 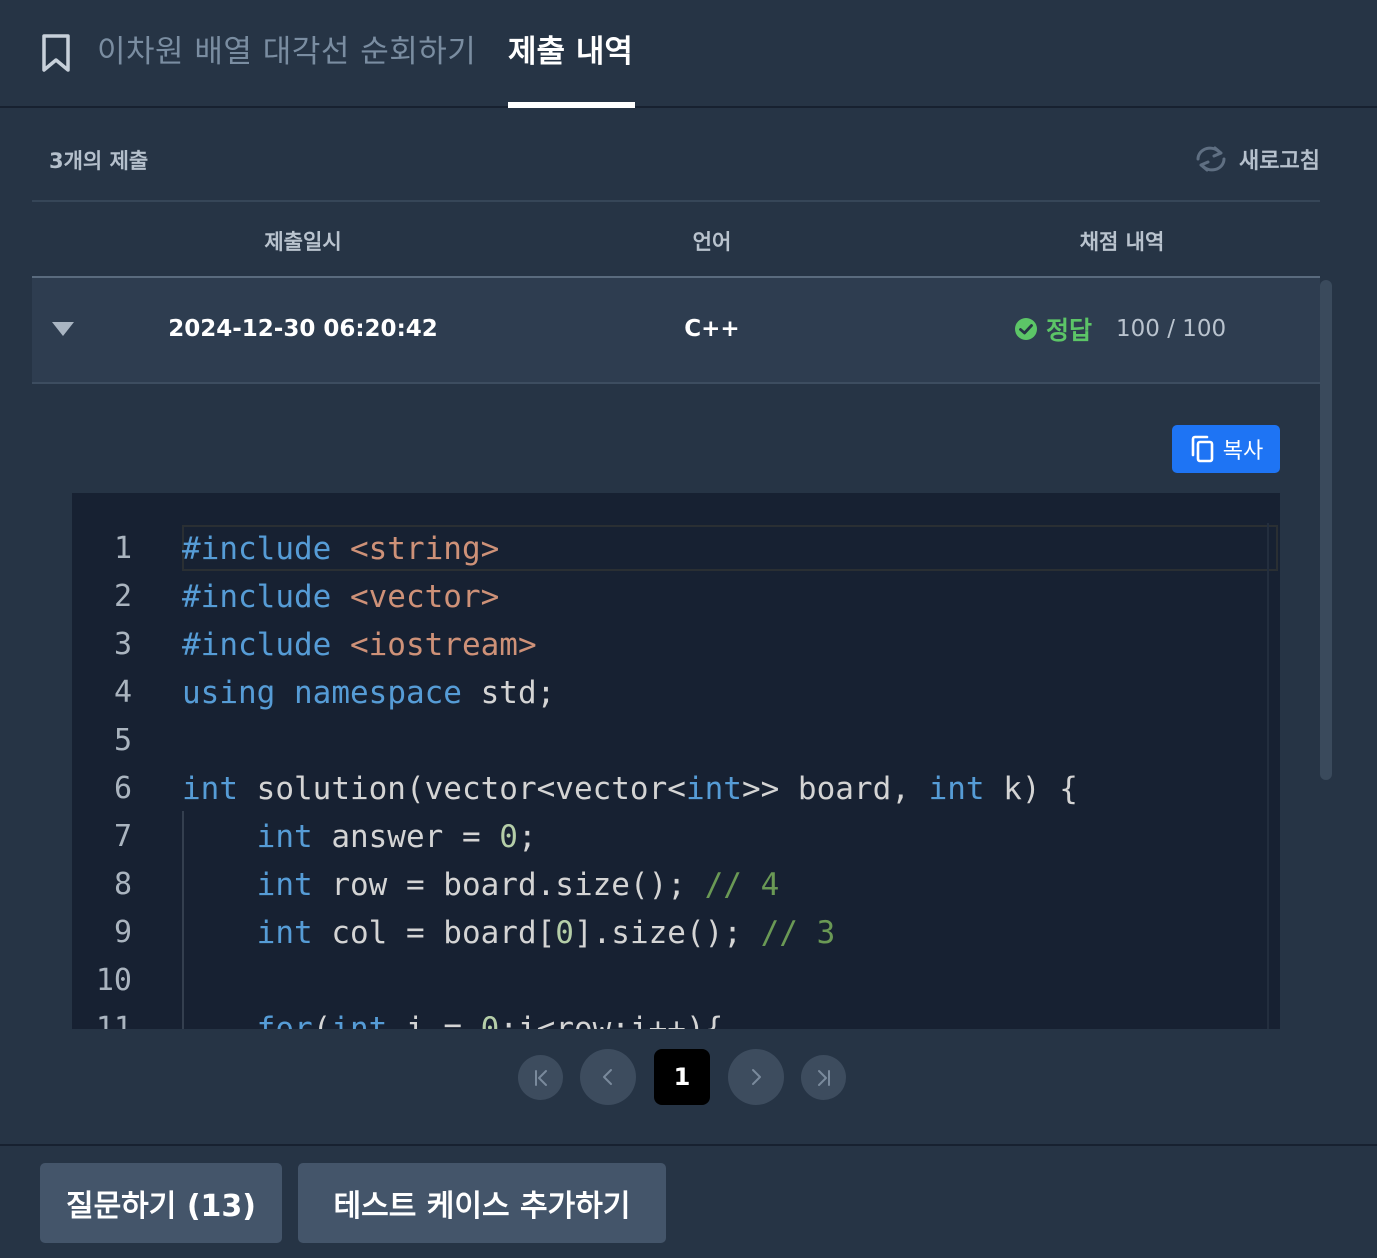 What do you see at coordinates (122, 644) in the screenshot?
I see `line-number: 3` at bounding box center [122, 644].